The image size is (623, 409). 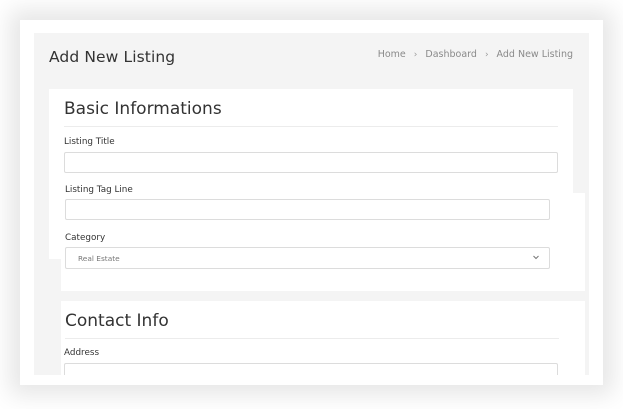 I want to click on breadcrumb-dashboard: Dashboard, so click(x=451, y=54).